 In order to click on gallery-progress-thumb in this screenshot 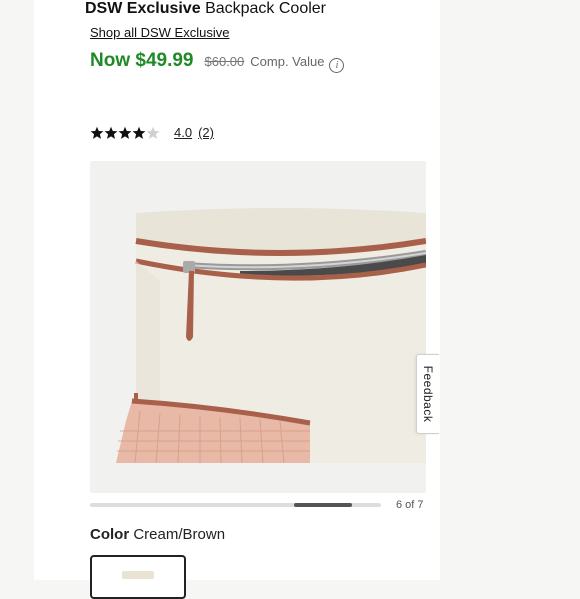, I will do `click(322, 505)`.